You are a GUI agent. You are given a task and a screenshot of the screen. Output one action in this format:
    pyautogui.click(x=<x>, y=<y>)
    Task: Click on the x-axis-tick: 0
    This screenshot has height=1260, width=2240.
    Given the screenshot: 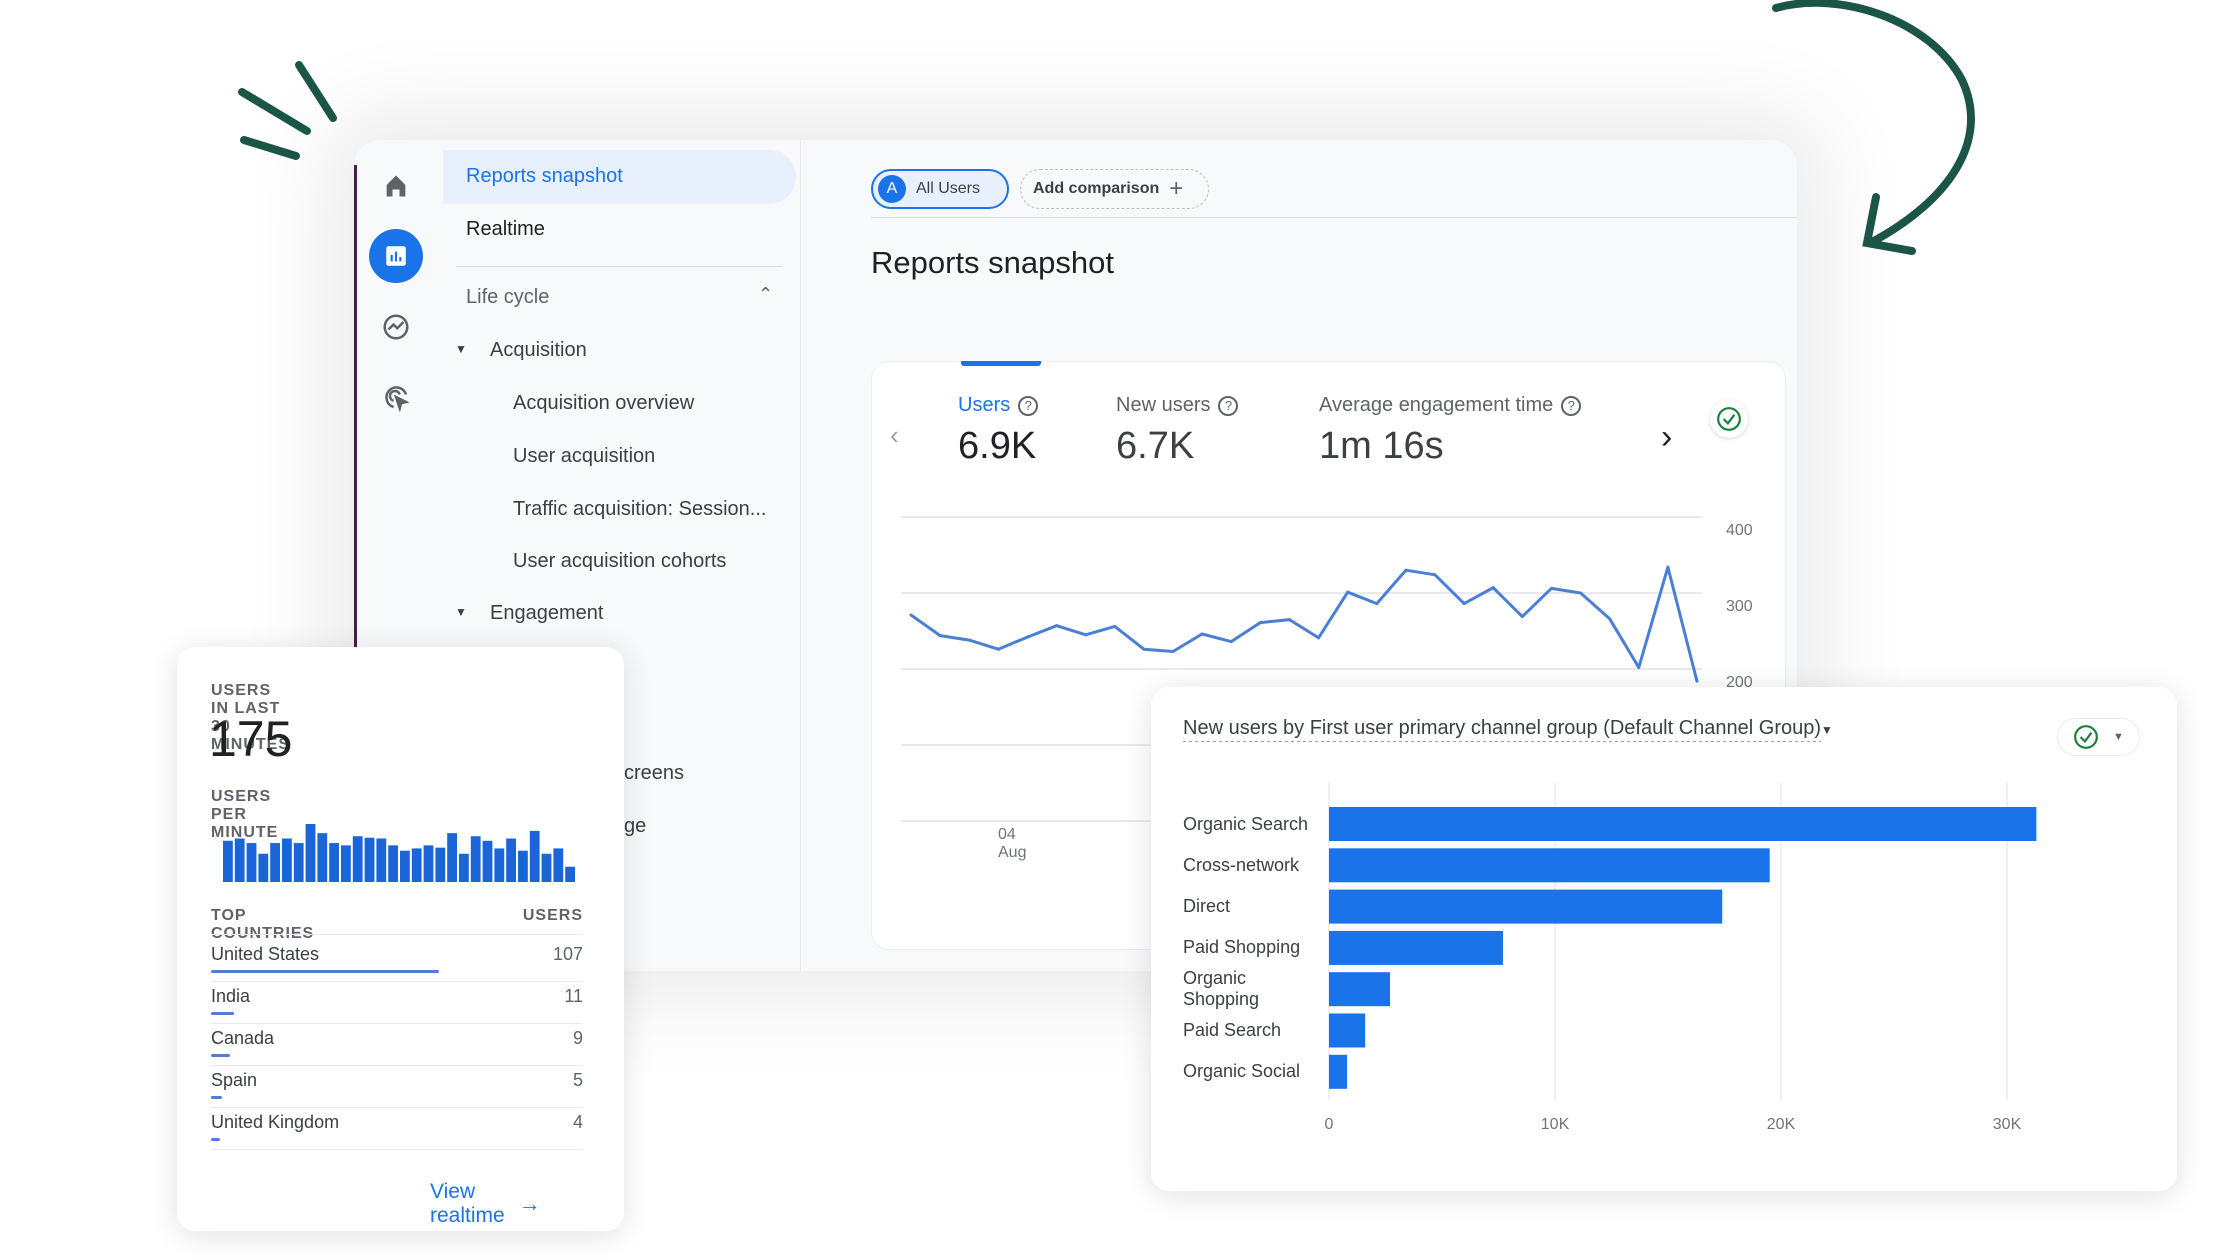 What is the action you would take?
    pyautogui.click(x=1329, y=1124)
    